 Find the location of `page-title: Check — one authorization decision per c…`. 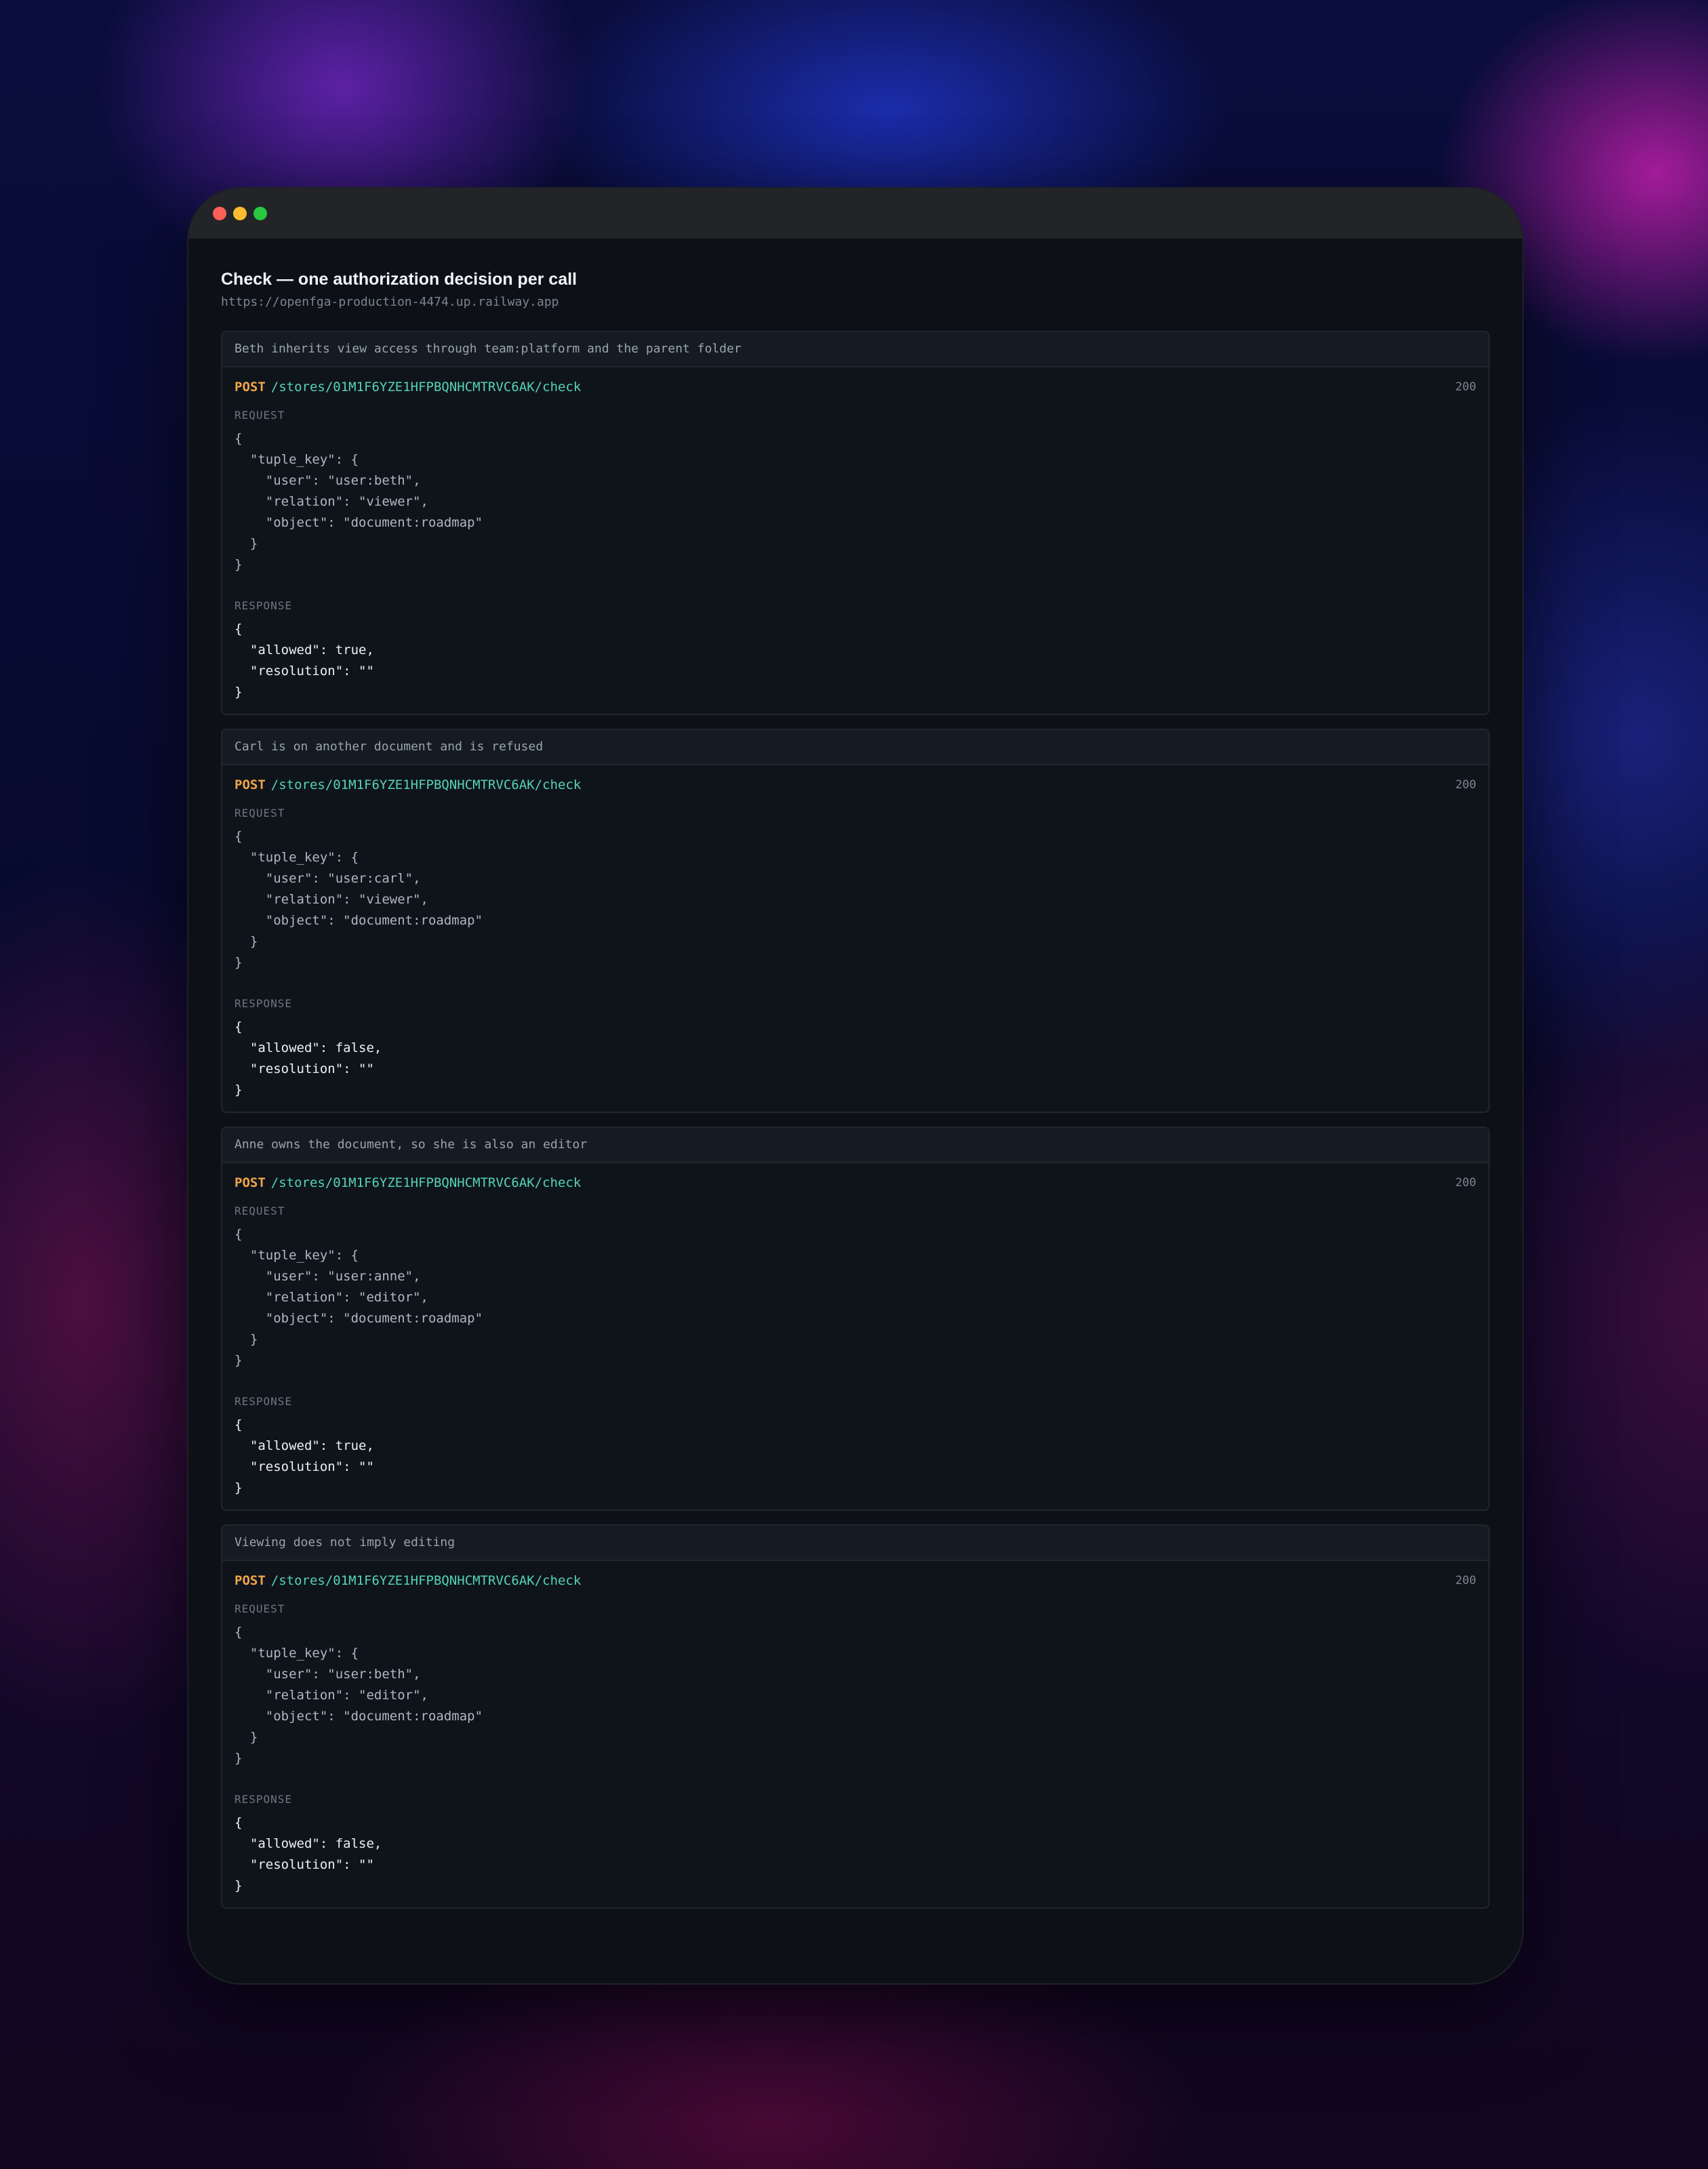

page-title: Check — one authorization decision per c… is located at coordinates (399, 279).